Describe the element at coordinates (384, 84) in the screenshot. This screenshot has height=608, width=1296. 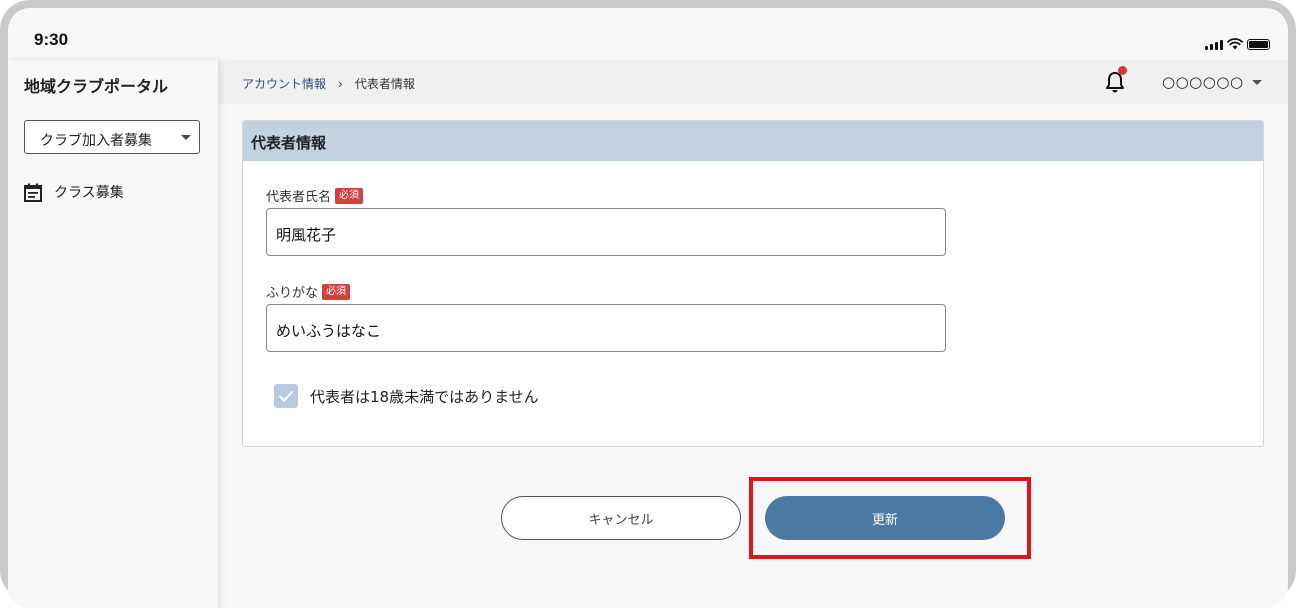
I see `breadcrumb-current: 代表者情報` at that location.